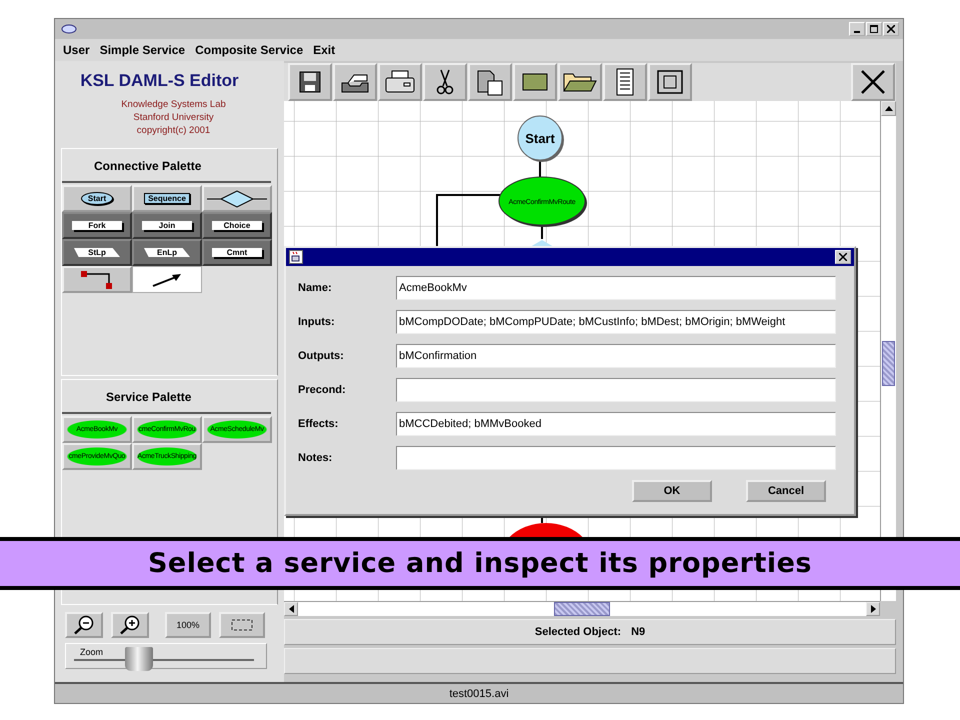 The height and width of the screenshot is (720, 960). I want to click on file-name: test0015.avi, so click(479, 694).